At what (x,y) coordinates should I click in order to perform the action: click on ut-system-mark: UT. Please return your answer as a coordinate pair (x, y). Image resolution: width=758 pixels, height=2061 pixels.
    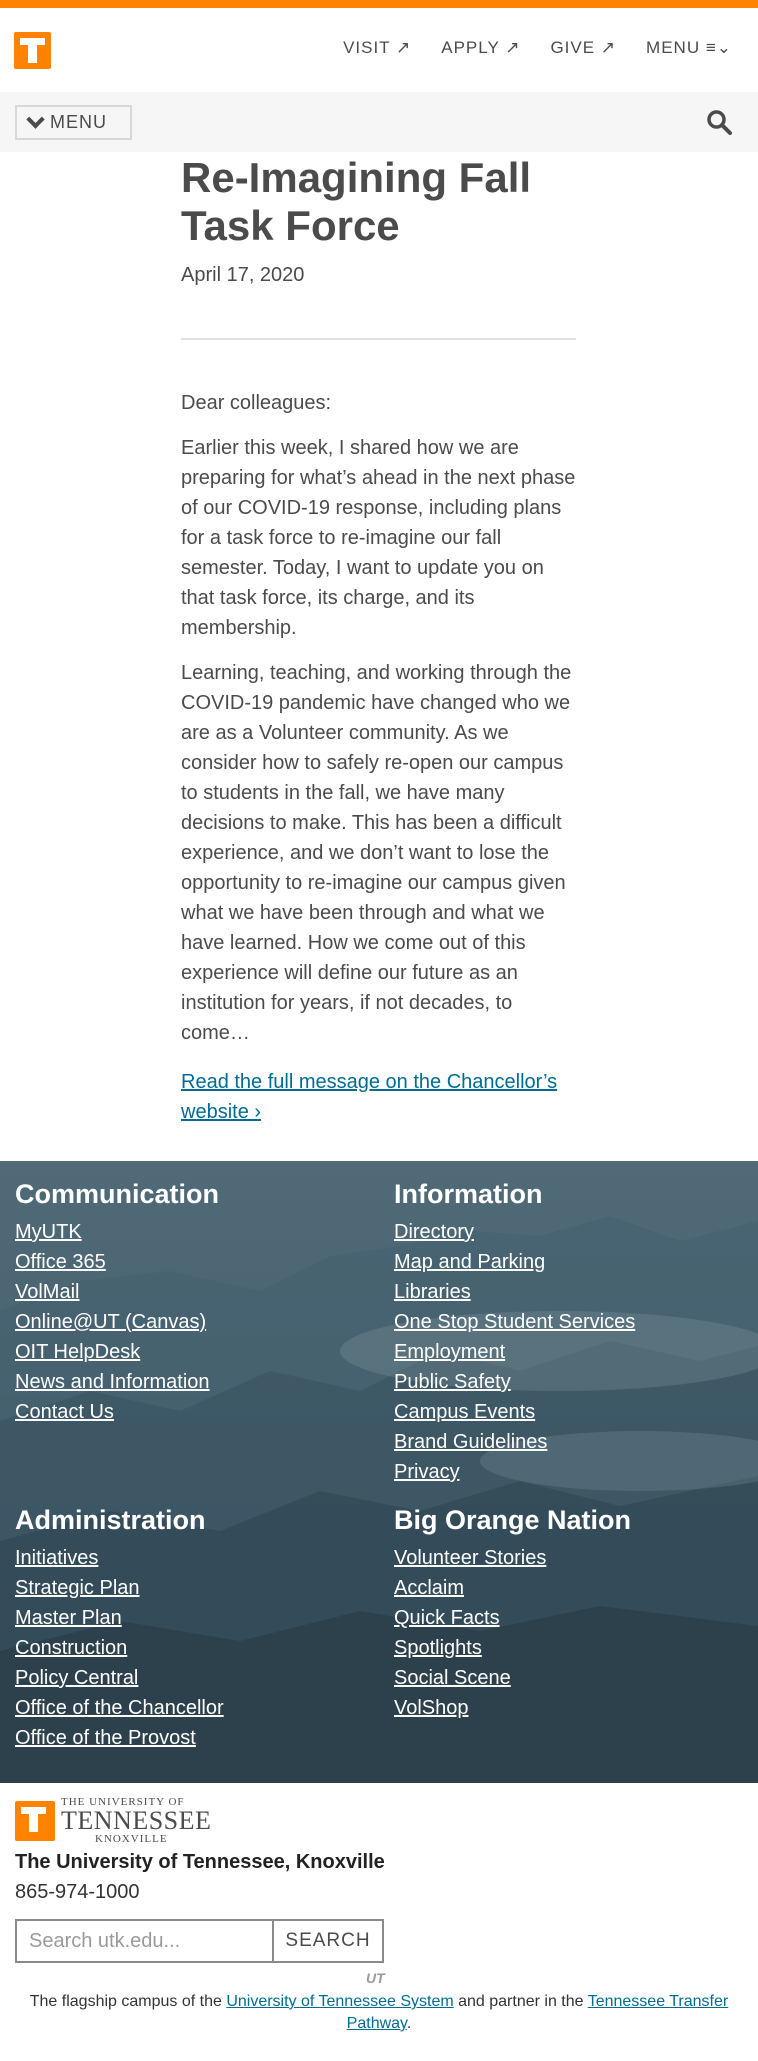
    Looking at the image, I should click on (375, 1978).